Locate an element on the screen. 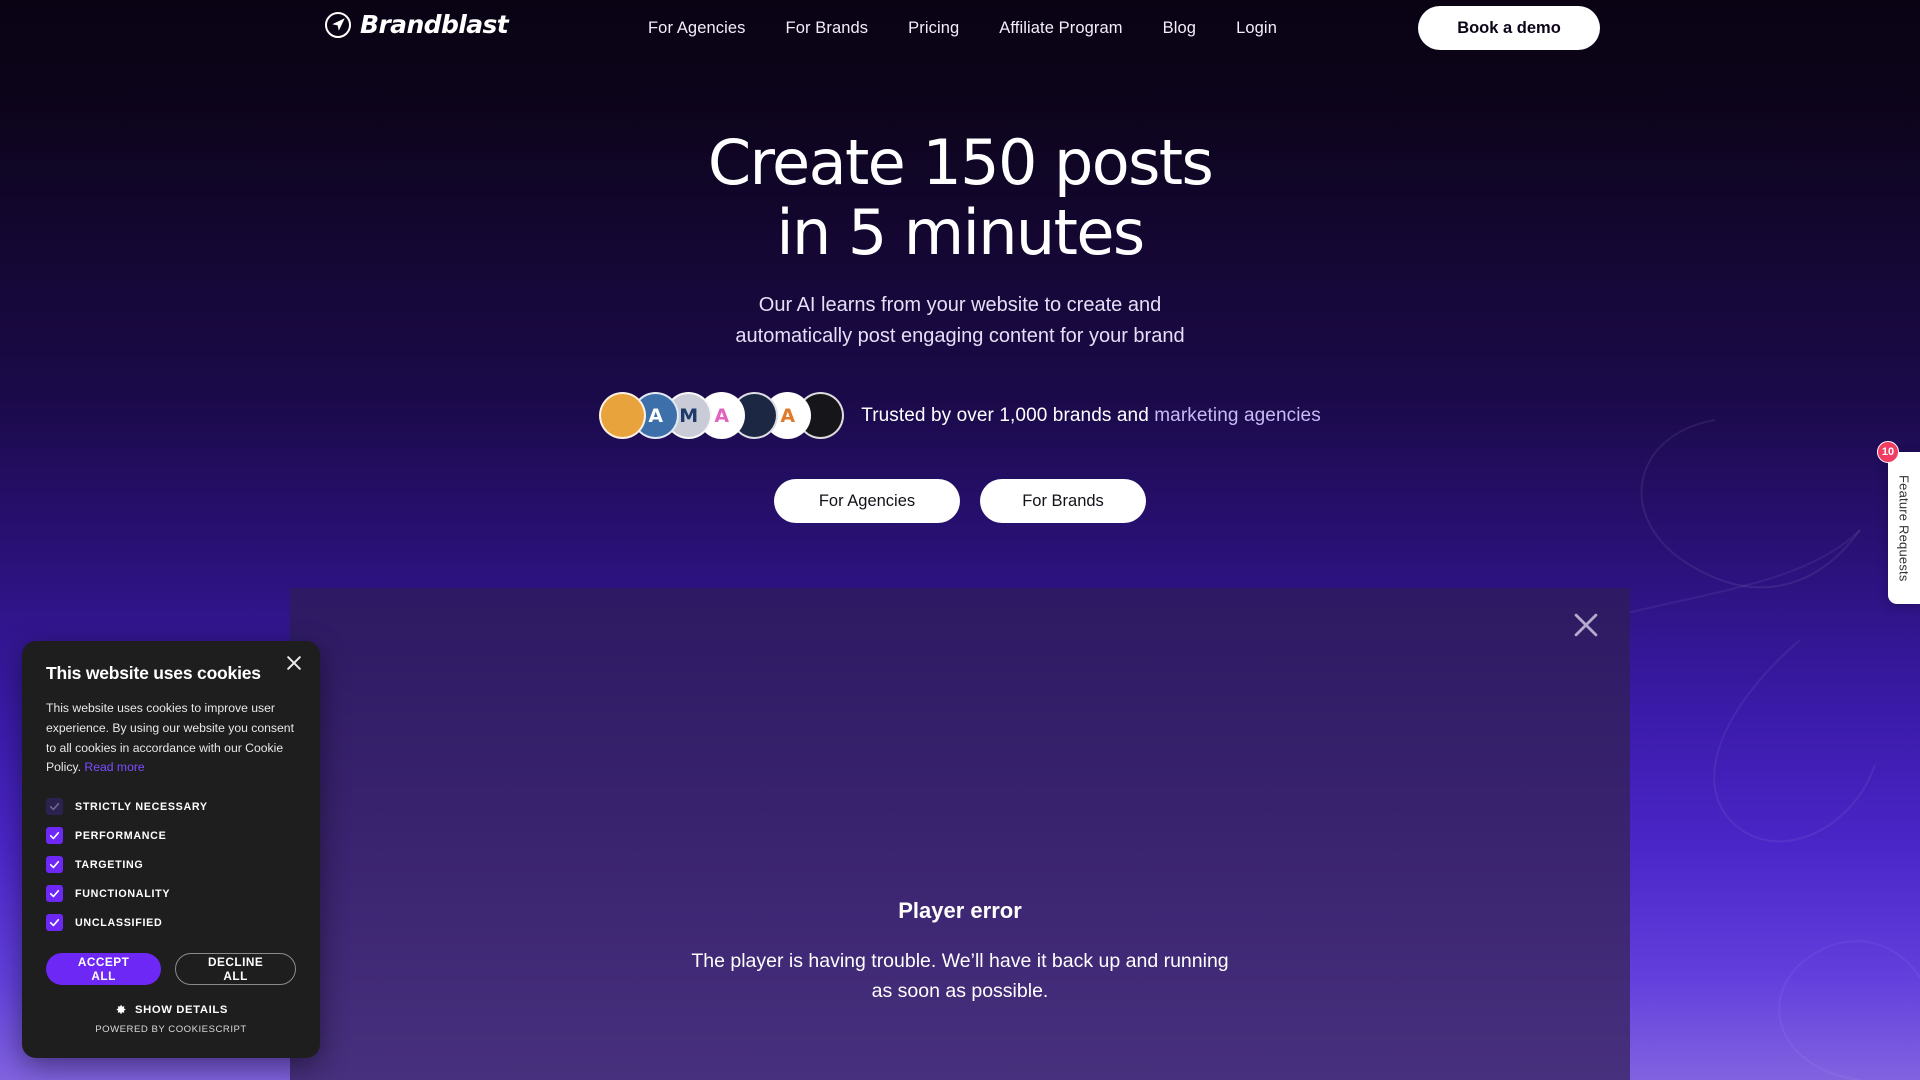 Image resolution: width=1920 pixels, height=1080 pixels. cta-for-brands-button: For Brands is located at coordinates (1063, 501).